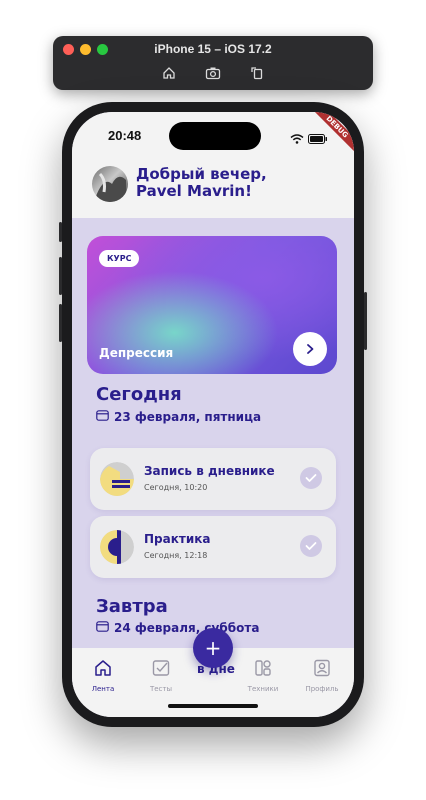 The image size is (426, 800). Describe the element at coordinates (212, 305) in the screenshot. I see `course-card: КУРС Депрессия` at that location.